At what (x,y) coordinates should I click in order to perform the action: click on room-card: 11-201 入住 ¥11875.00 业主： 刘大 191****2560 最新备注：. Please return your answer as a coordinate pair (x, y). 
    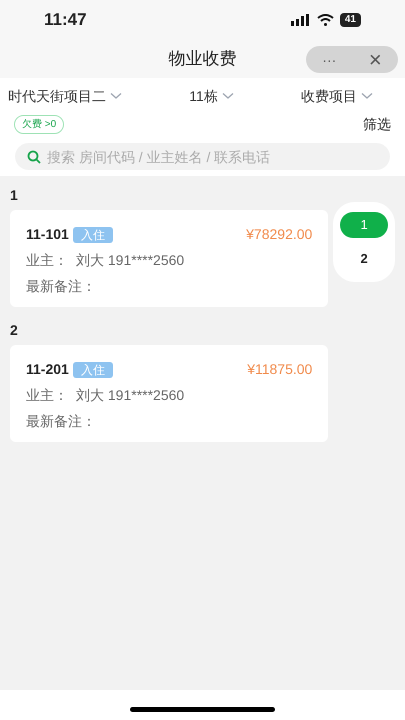
    Looking at the image, I should click on (169, 393).